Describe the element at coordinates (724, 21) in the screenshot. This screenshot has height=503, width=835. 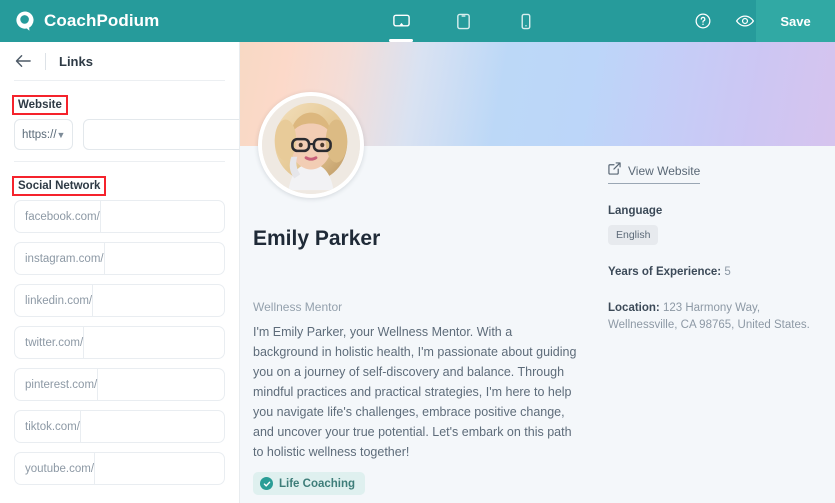
I see `top-bar-actions` at that location.